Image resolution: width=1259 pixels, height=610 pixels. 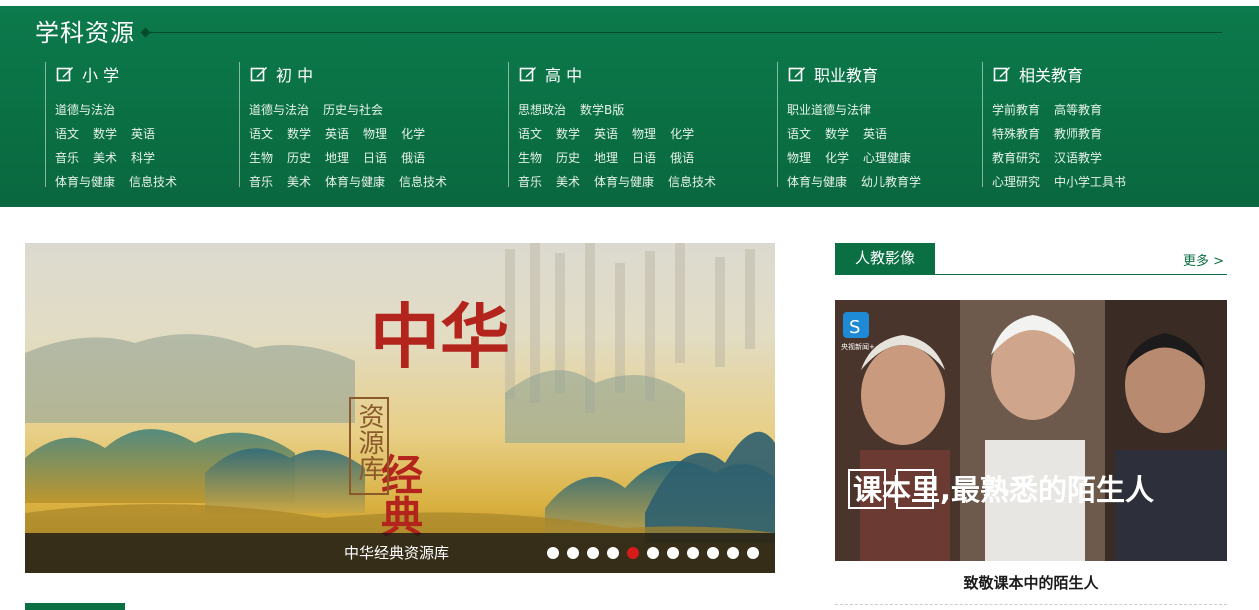 What do you see at coordinates (1078, 134) in the screenshot?
I see `subject-link: 教师教育` at bounding box center [1078, 134].